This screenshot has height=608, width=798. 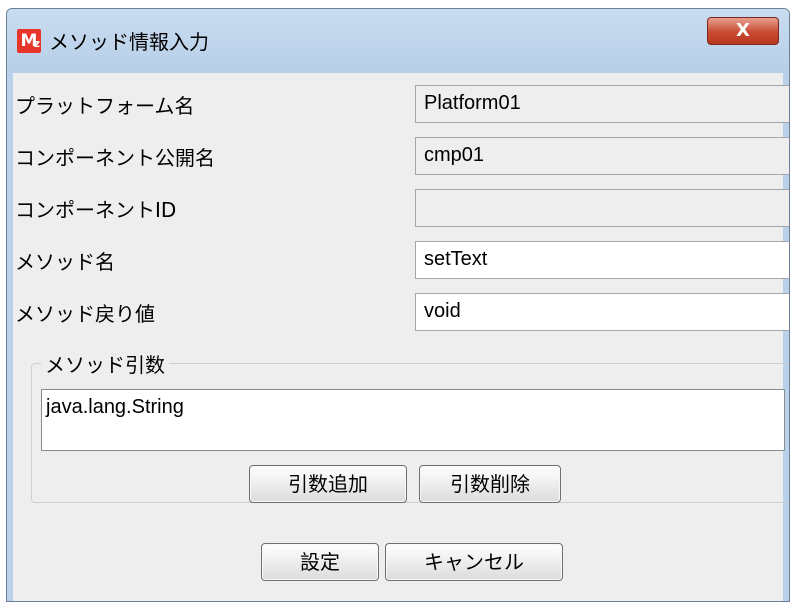 I want to click on platform-name-row: プラットフォーム名 Platform01, so click(x=401, y=103).